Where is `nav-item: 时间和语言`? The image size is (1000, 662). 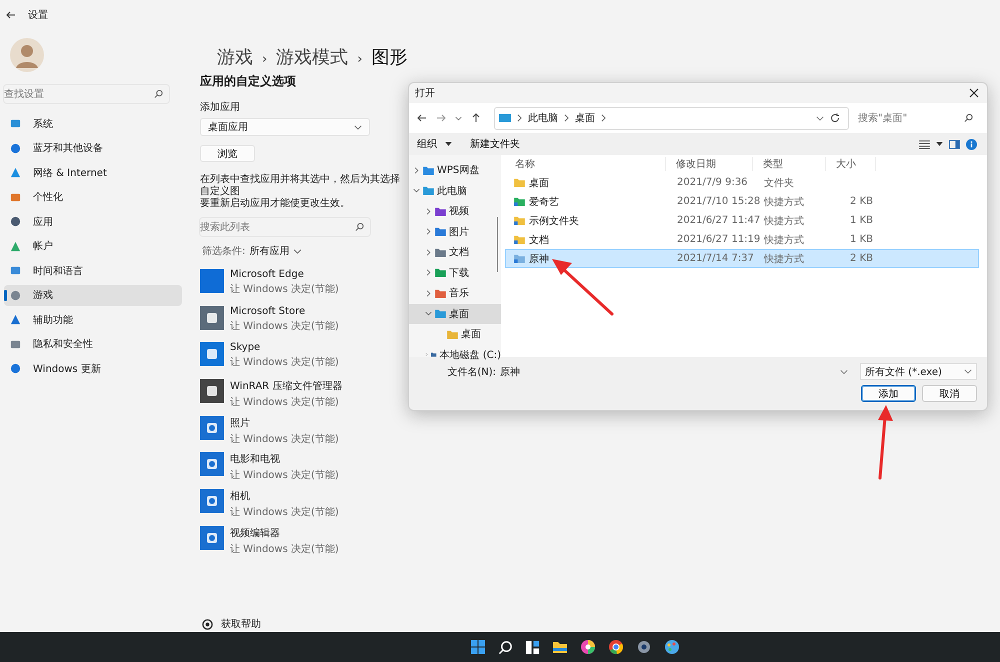 nav-item: 时间和语言 is located at coordinates (93, 270).